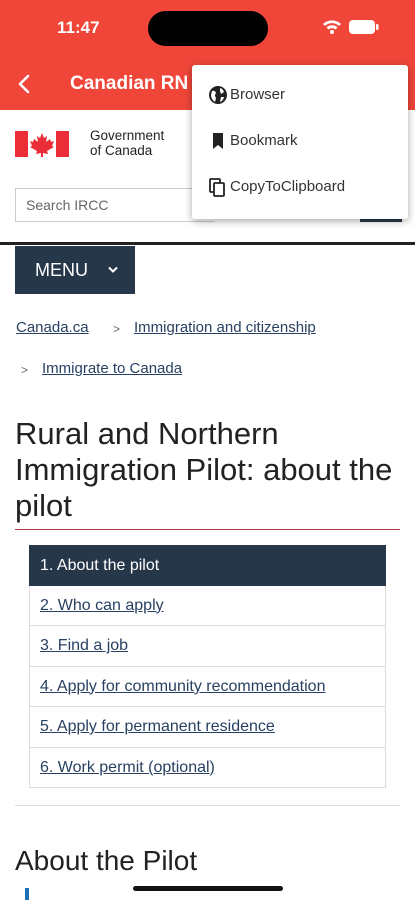 The height and width of the screenshot is (900, 415). Describe the element at coordinates (332, 27) in the screenshot. I see `wifi-icon` at that location.